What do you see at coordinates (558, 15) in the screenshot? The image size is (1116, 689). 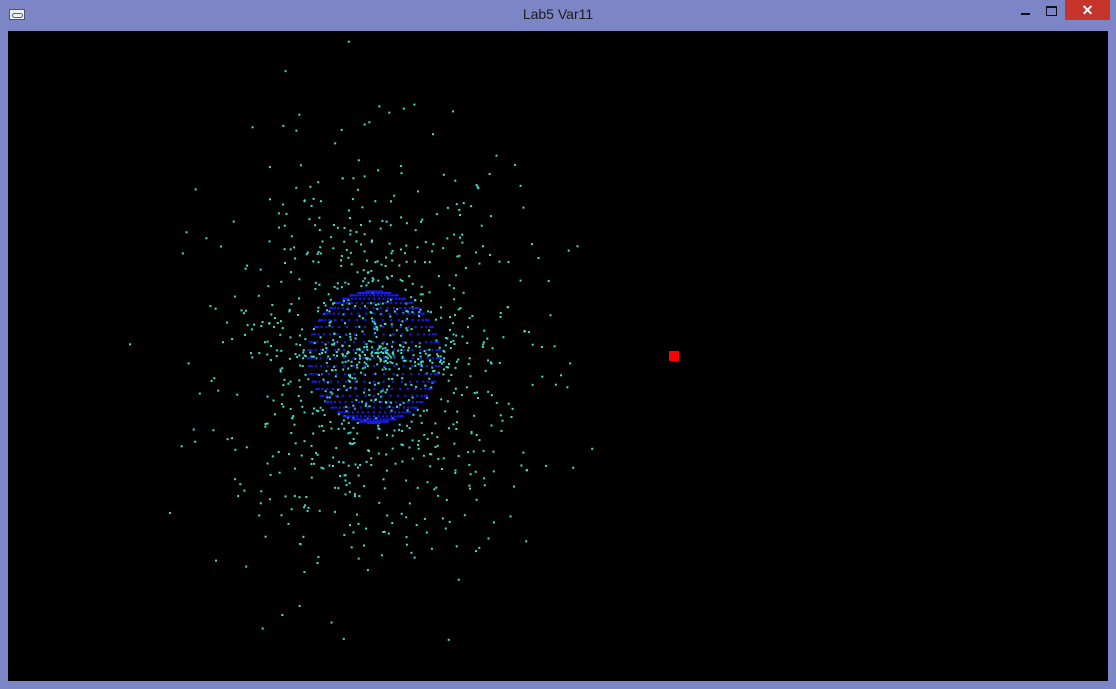 I see `title-bar: Lab5 Var11 ✕` at bounding box center [558, 15].